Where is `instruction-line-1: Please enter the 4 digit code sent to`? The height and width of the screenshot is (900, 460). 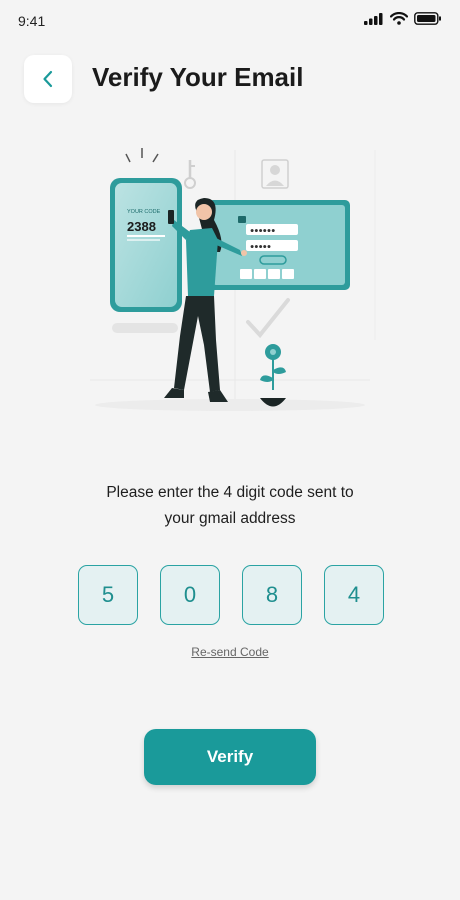
instruction-line-1: Please enter the 4 digit code sent to is located at coordinates (230, 492).